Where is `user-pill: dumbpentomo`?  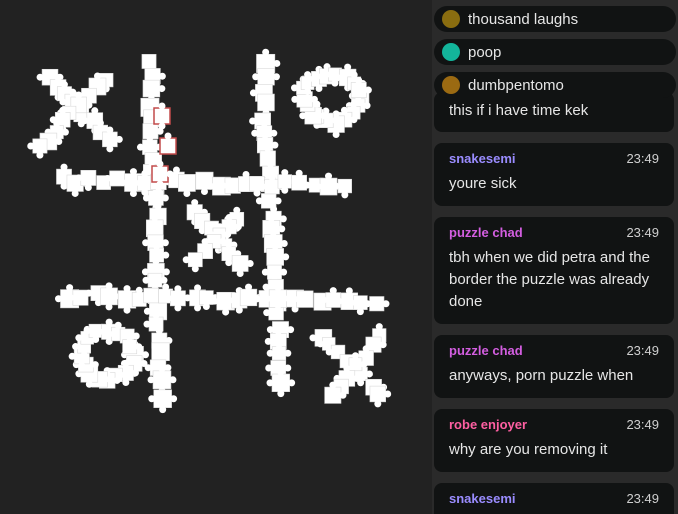
user-pill: dumbpentomo is located at coordinates (555, 85).